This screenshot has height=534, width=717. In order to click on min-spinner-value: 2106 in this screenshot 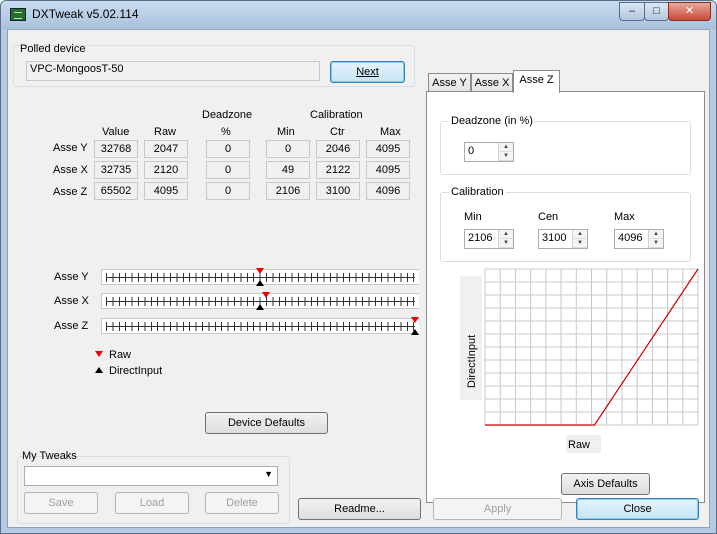, I will do `click(480, 238)`.